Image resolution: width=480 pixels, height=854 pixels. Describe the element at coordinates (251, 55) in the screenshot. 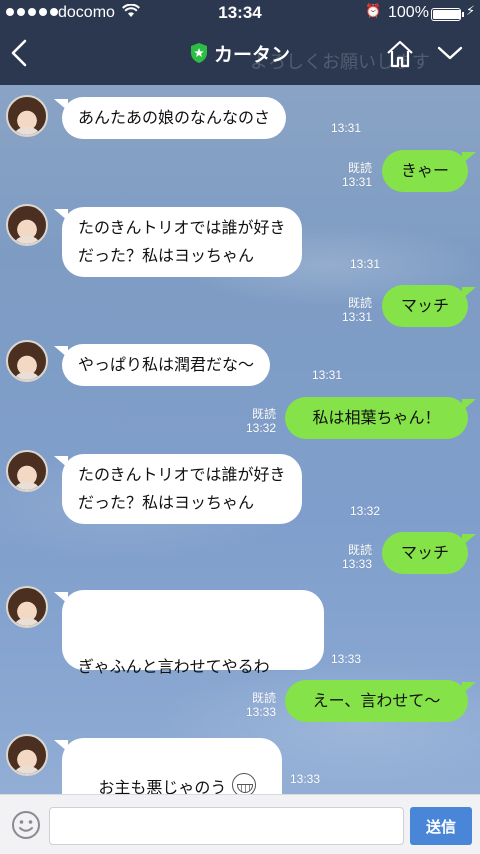

I see `contact-name: カータン` at that location.